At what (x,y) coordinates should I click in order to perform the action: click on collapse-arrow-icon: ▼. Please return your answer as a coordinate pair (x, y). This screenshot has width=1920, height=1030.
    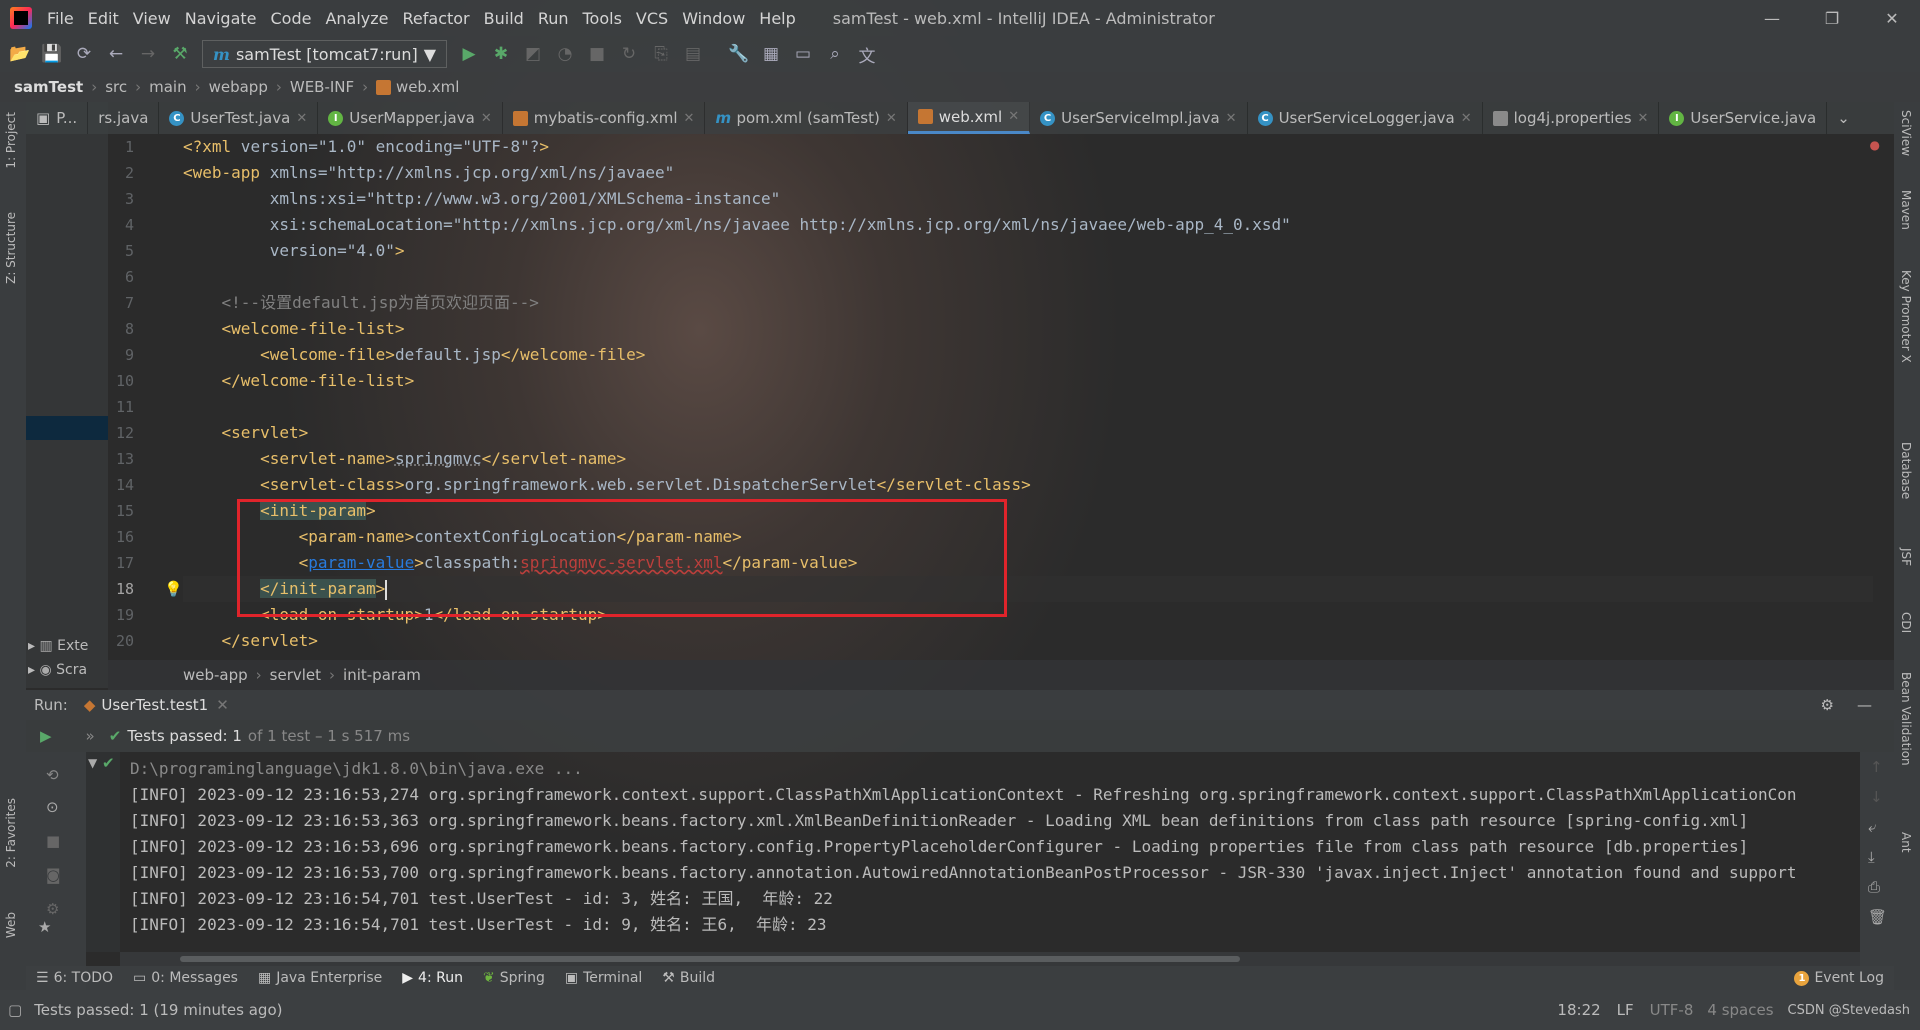
    Looking at the image, I should click on (92, 763).